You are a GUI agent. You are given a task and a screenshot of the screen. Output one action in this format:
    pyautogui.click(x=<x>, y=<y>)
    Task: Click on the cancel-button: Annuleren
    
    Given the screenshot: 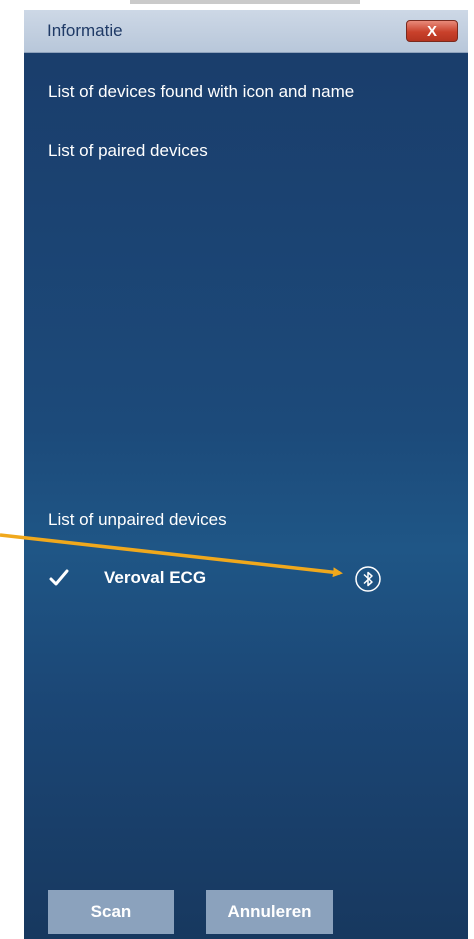 What is the action you would take?
    pyautogui.click(x=269, y=912)
    